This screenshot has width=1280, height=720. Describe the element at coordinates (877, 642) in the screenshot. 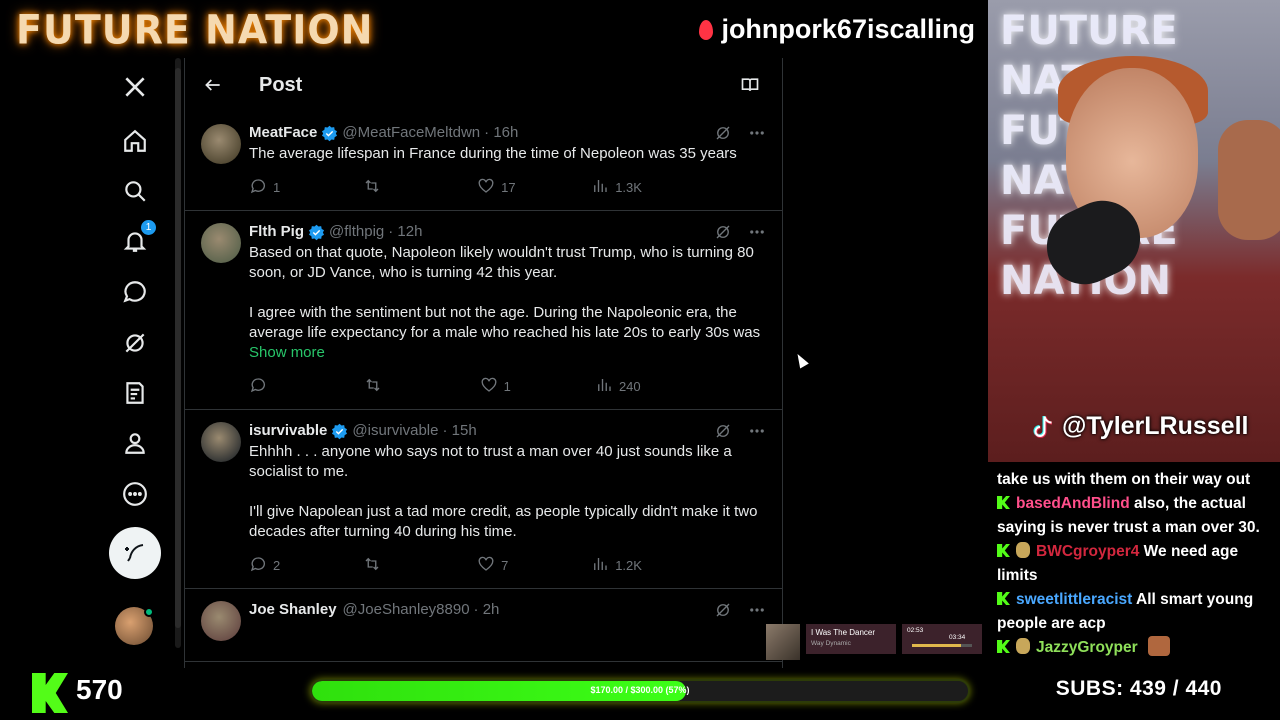

I see `now-playing-widget: I Was The Dancer Way Dynamic 02:53 03:34` at that location.